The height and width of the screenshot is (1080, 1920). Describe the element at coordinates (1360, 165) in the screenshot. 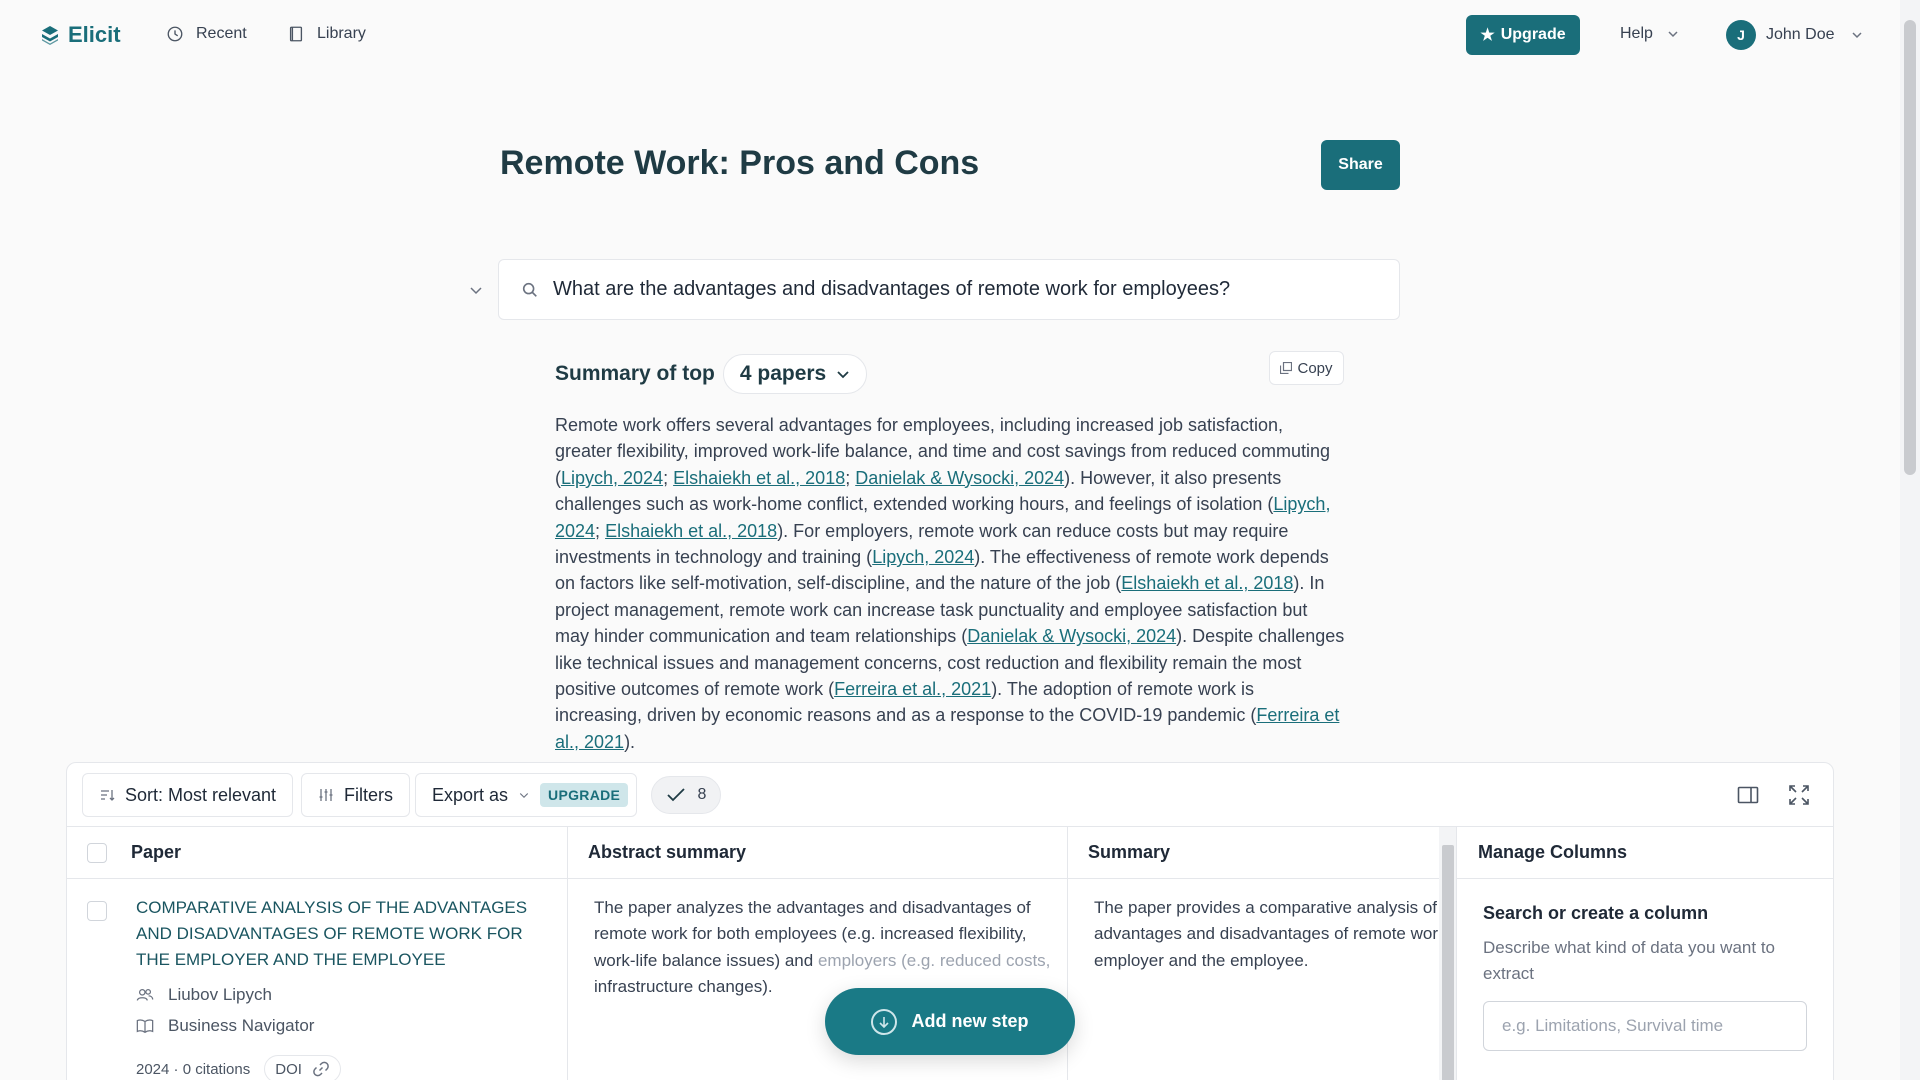

I see `share-button: Share` at that location.